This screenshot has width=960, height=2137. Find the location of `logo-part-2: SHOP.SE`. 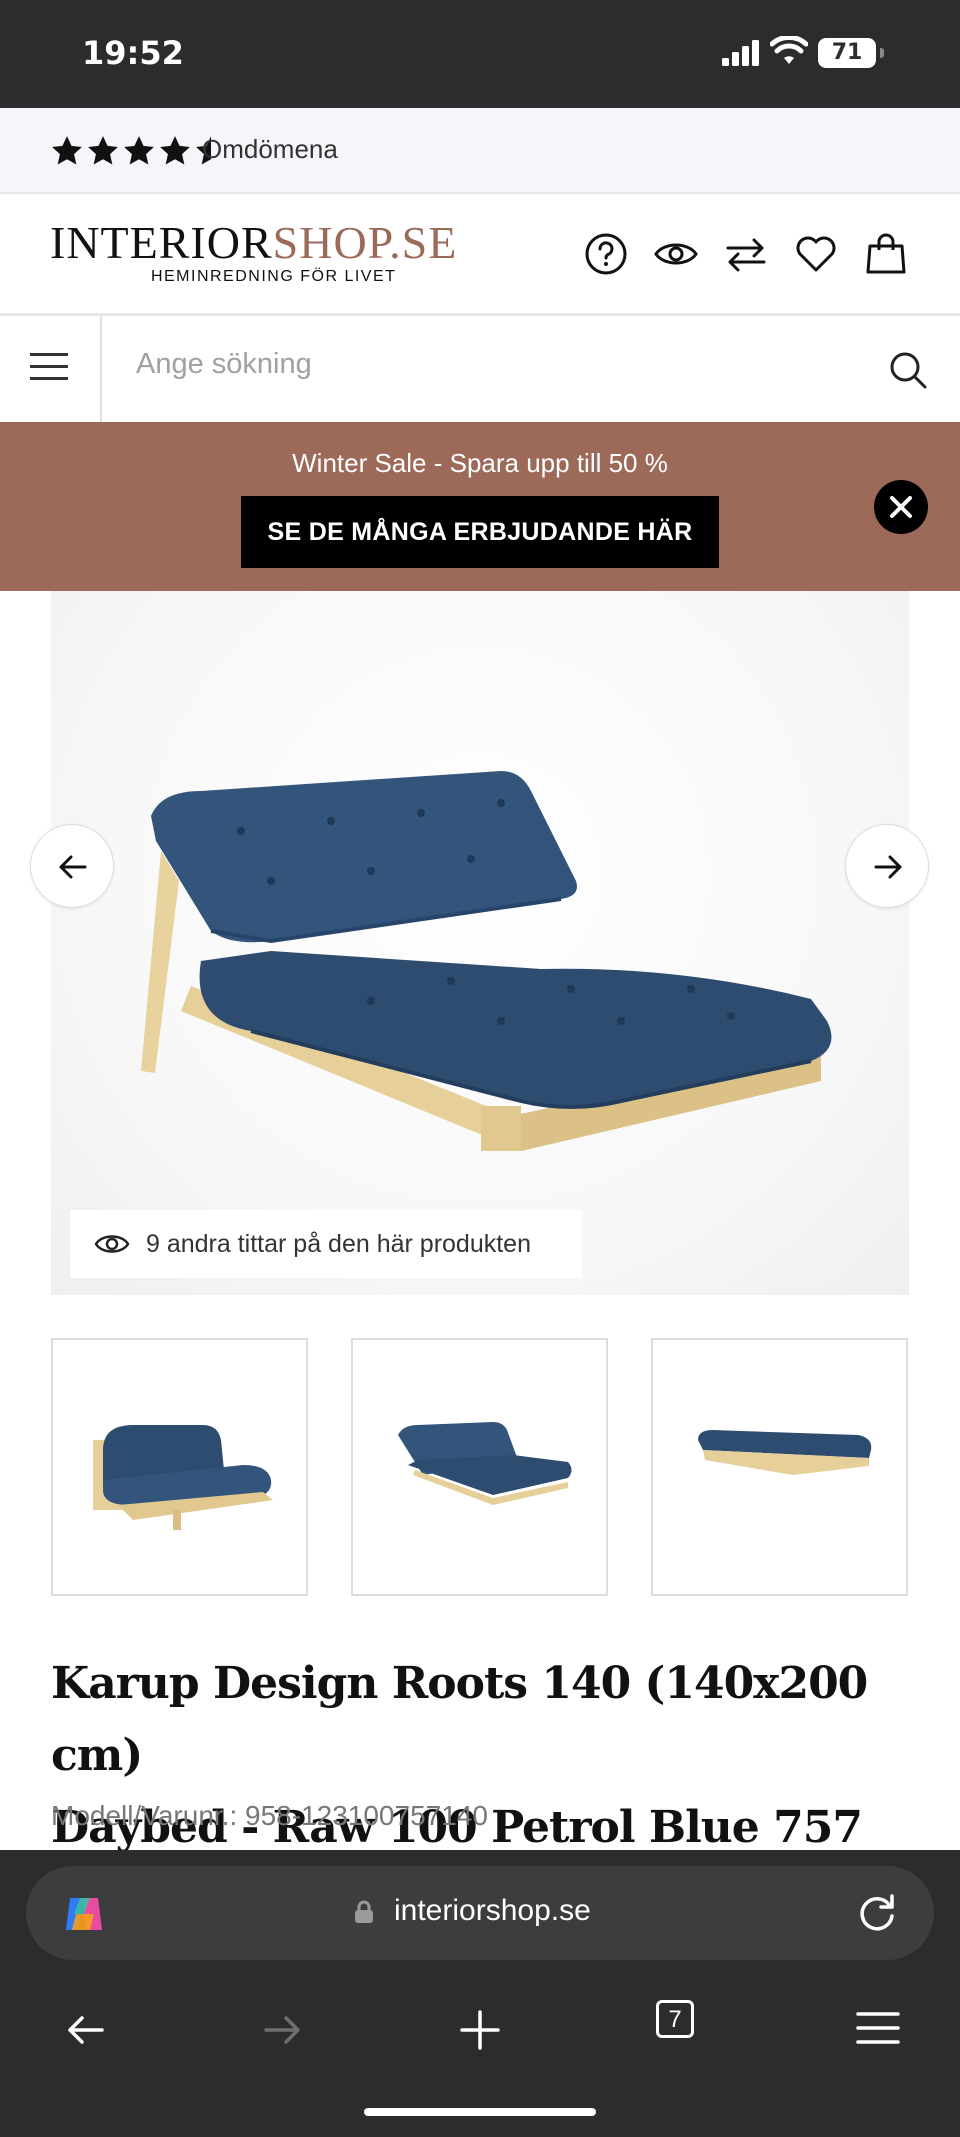

logo-part-2: SHOP.SE is located at coordinates (365, 242).